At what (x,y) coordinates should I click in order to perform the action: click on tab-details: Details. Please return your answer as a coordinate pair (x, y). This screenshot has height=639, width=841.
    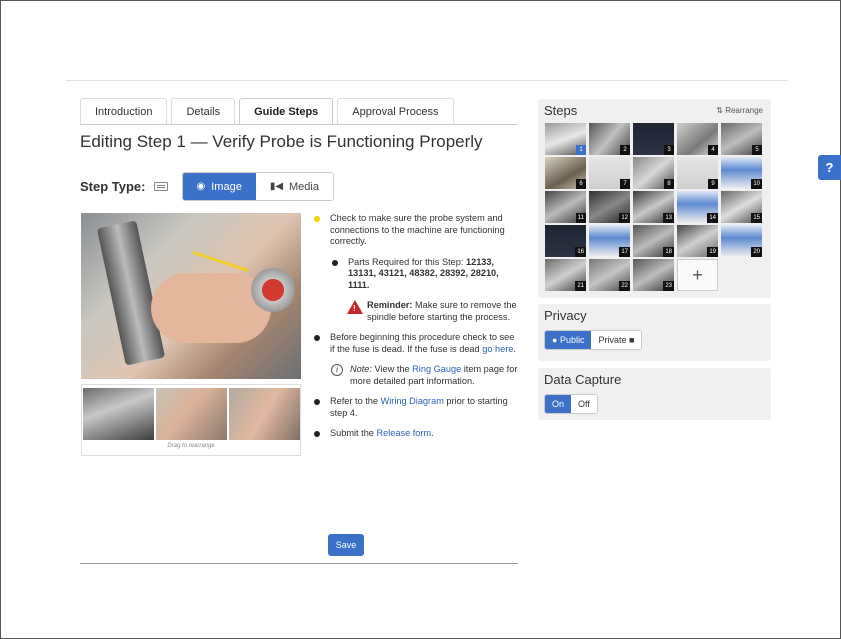
    Looking at the image, I should click on (203, 111).